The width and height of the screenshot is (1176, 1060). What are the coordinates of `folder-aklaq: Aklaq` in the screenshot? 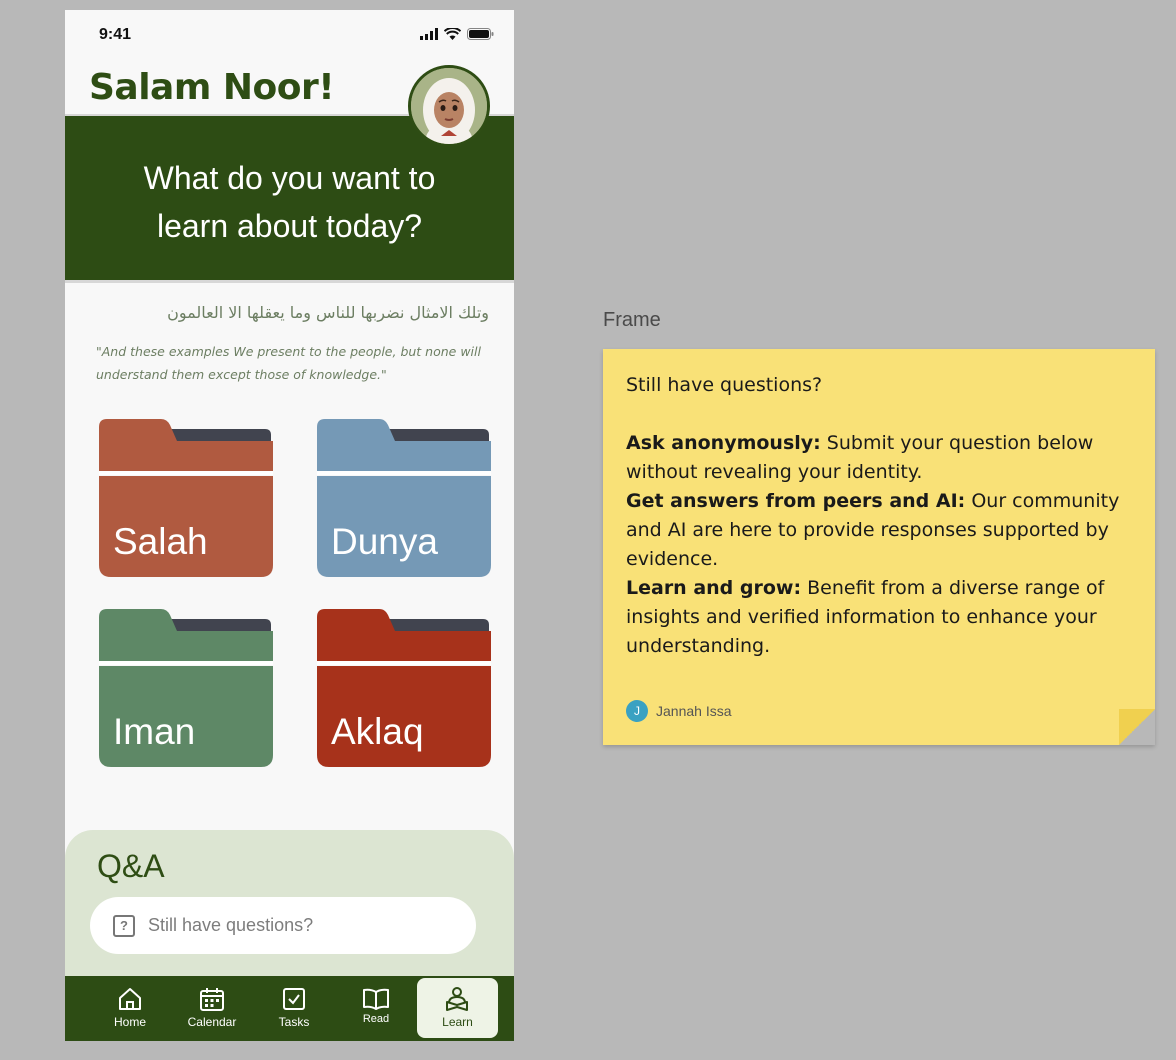 It's located at (404, 688).